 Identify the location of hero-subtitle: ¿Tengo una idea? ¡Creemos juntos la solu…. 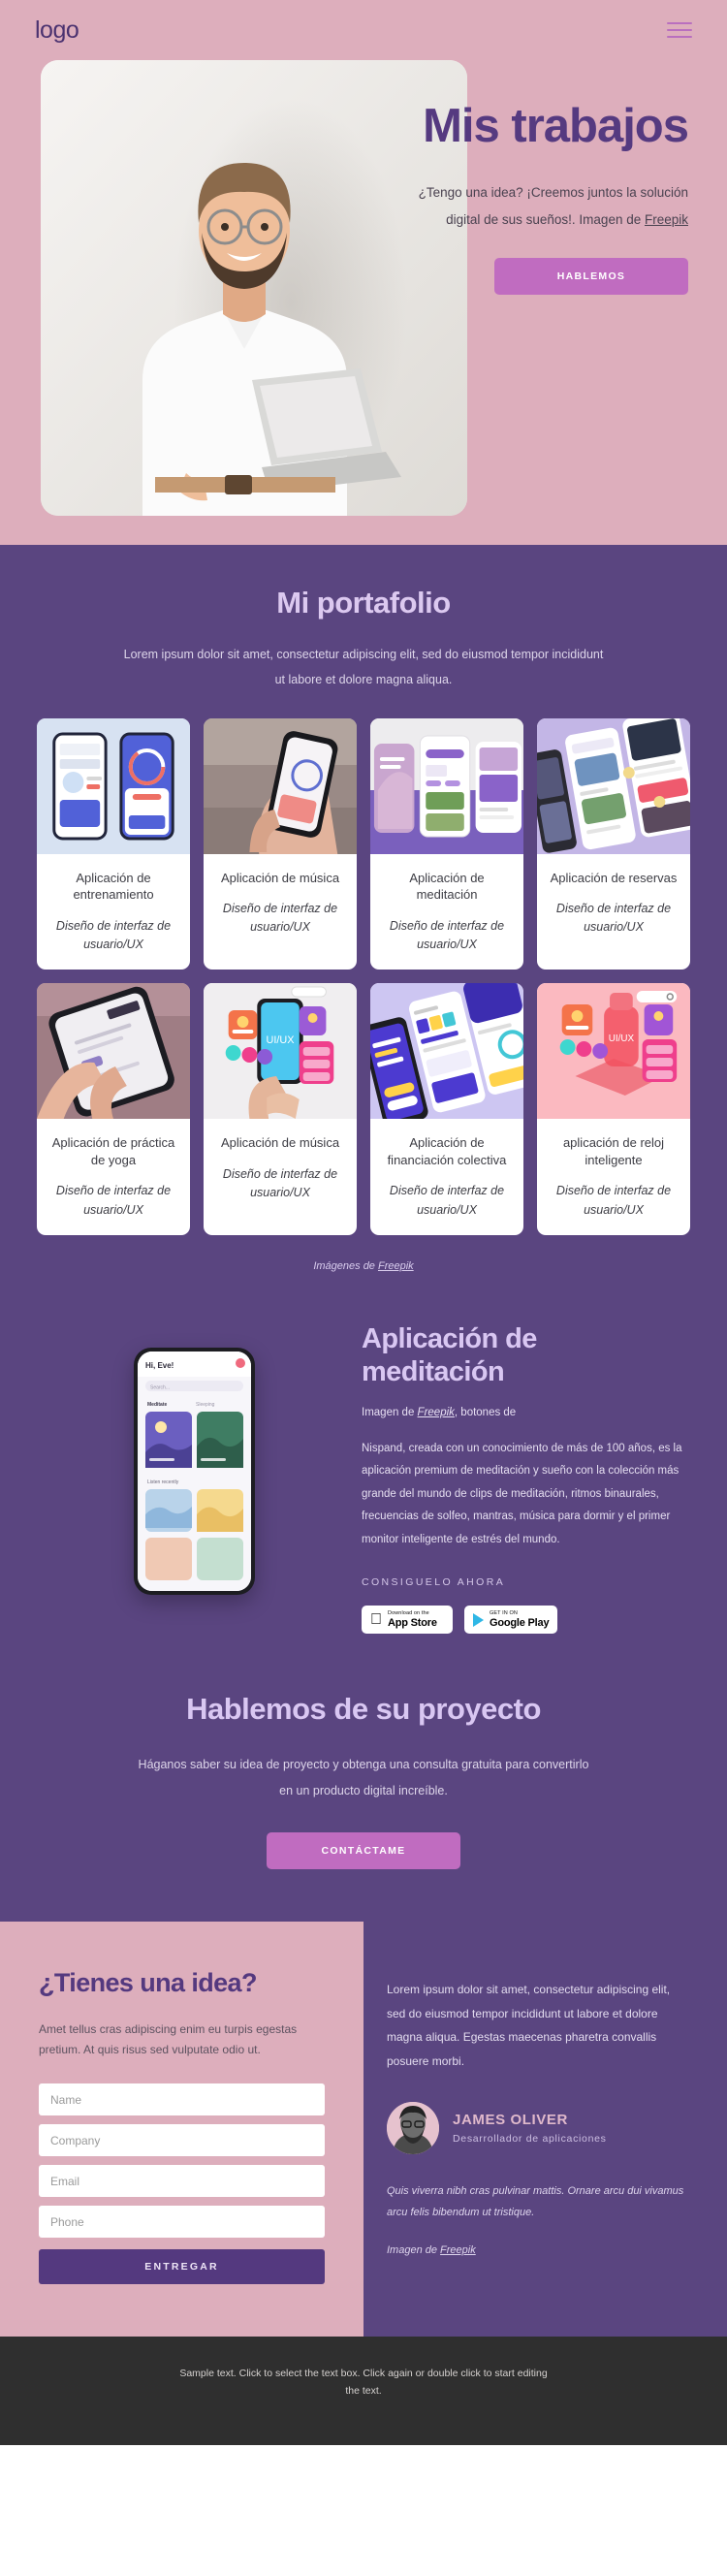
(499, 206).